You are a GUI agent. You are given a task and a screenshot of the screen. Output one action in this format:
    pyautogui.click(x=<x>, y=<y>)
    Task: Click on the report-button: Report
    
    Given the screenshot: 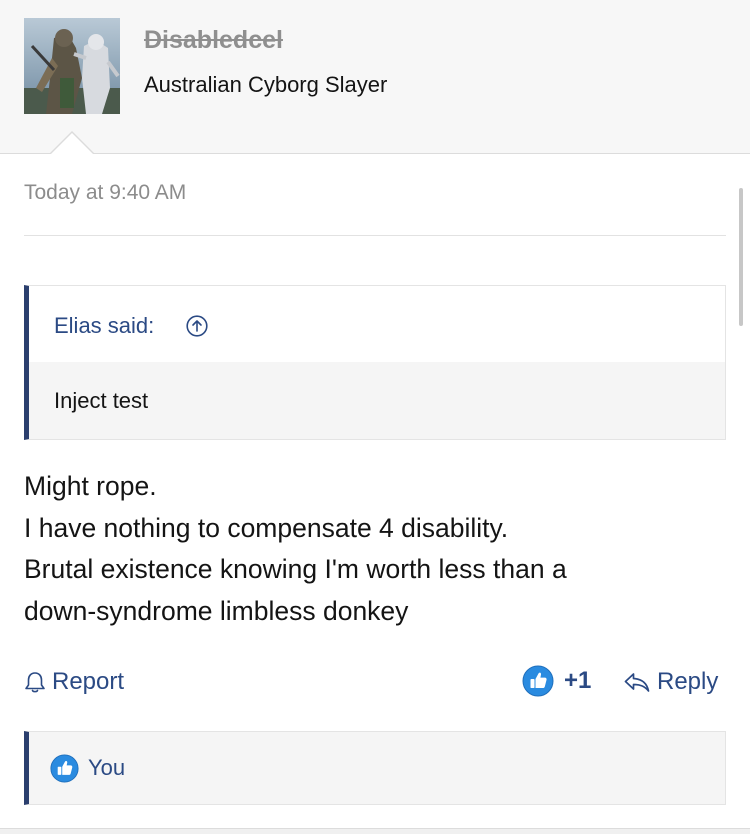 What is the action you would take?
    pyautogui.click(x=74, y=682)
    